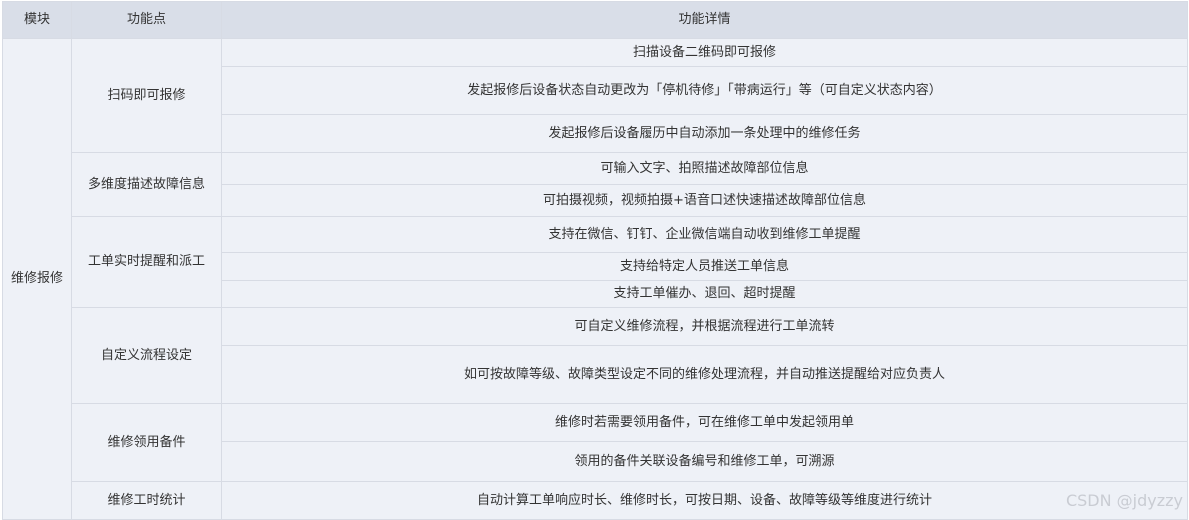 This screenshot has width=1189, height=520. I want to click on feature-cell: 扫码即可报修, so click(146, 95).